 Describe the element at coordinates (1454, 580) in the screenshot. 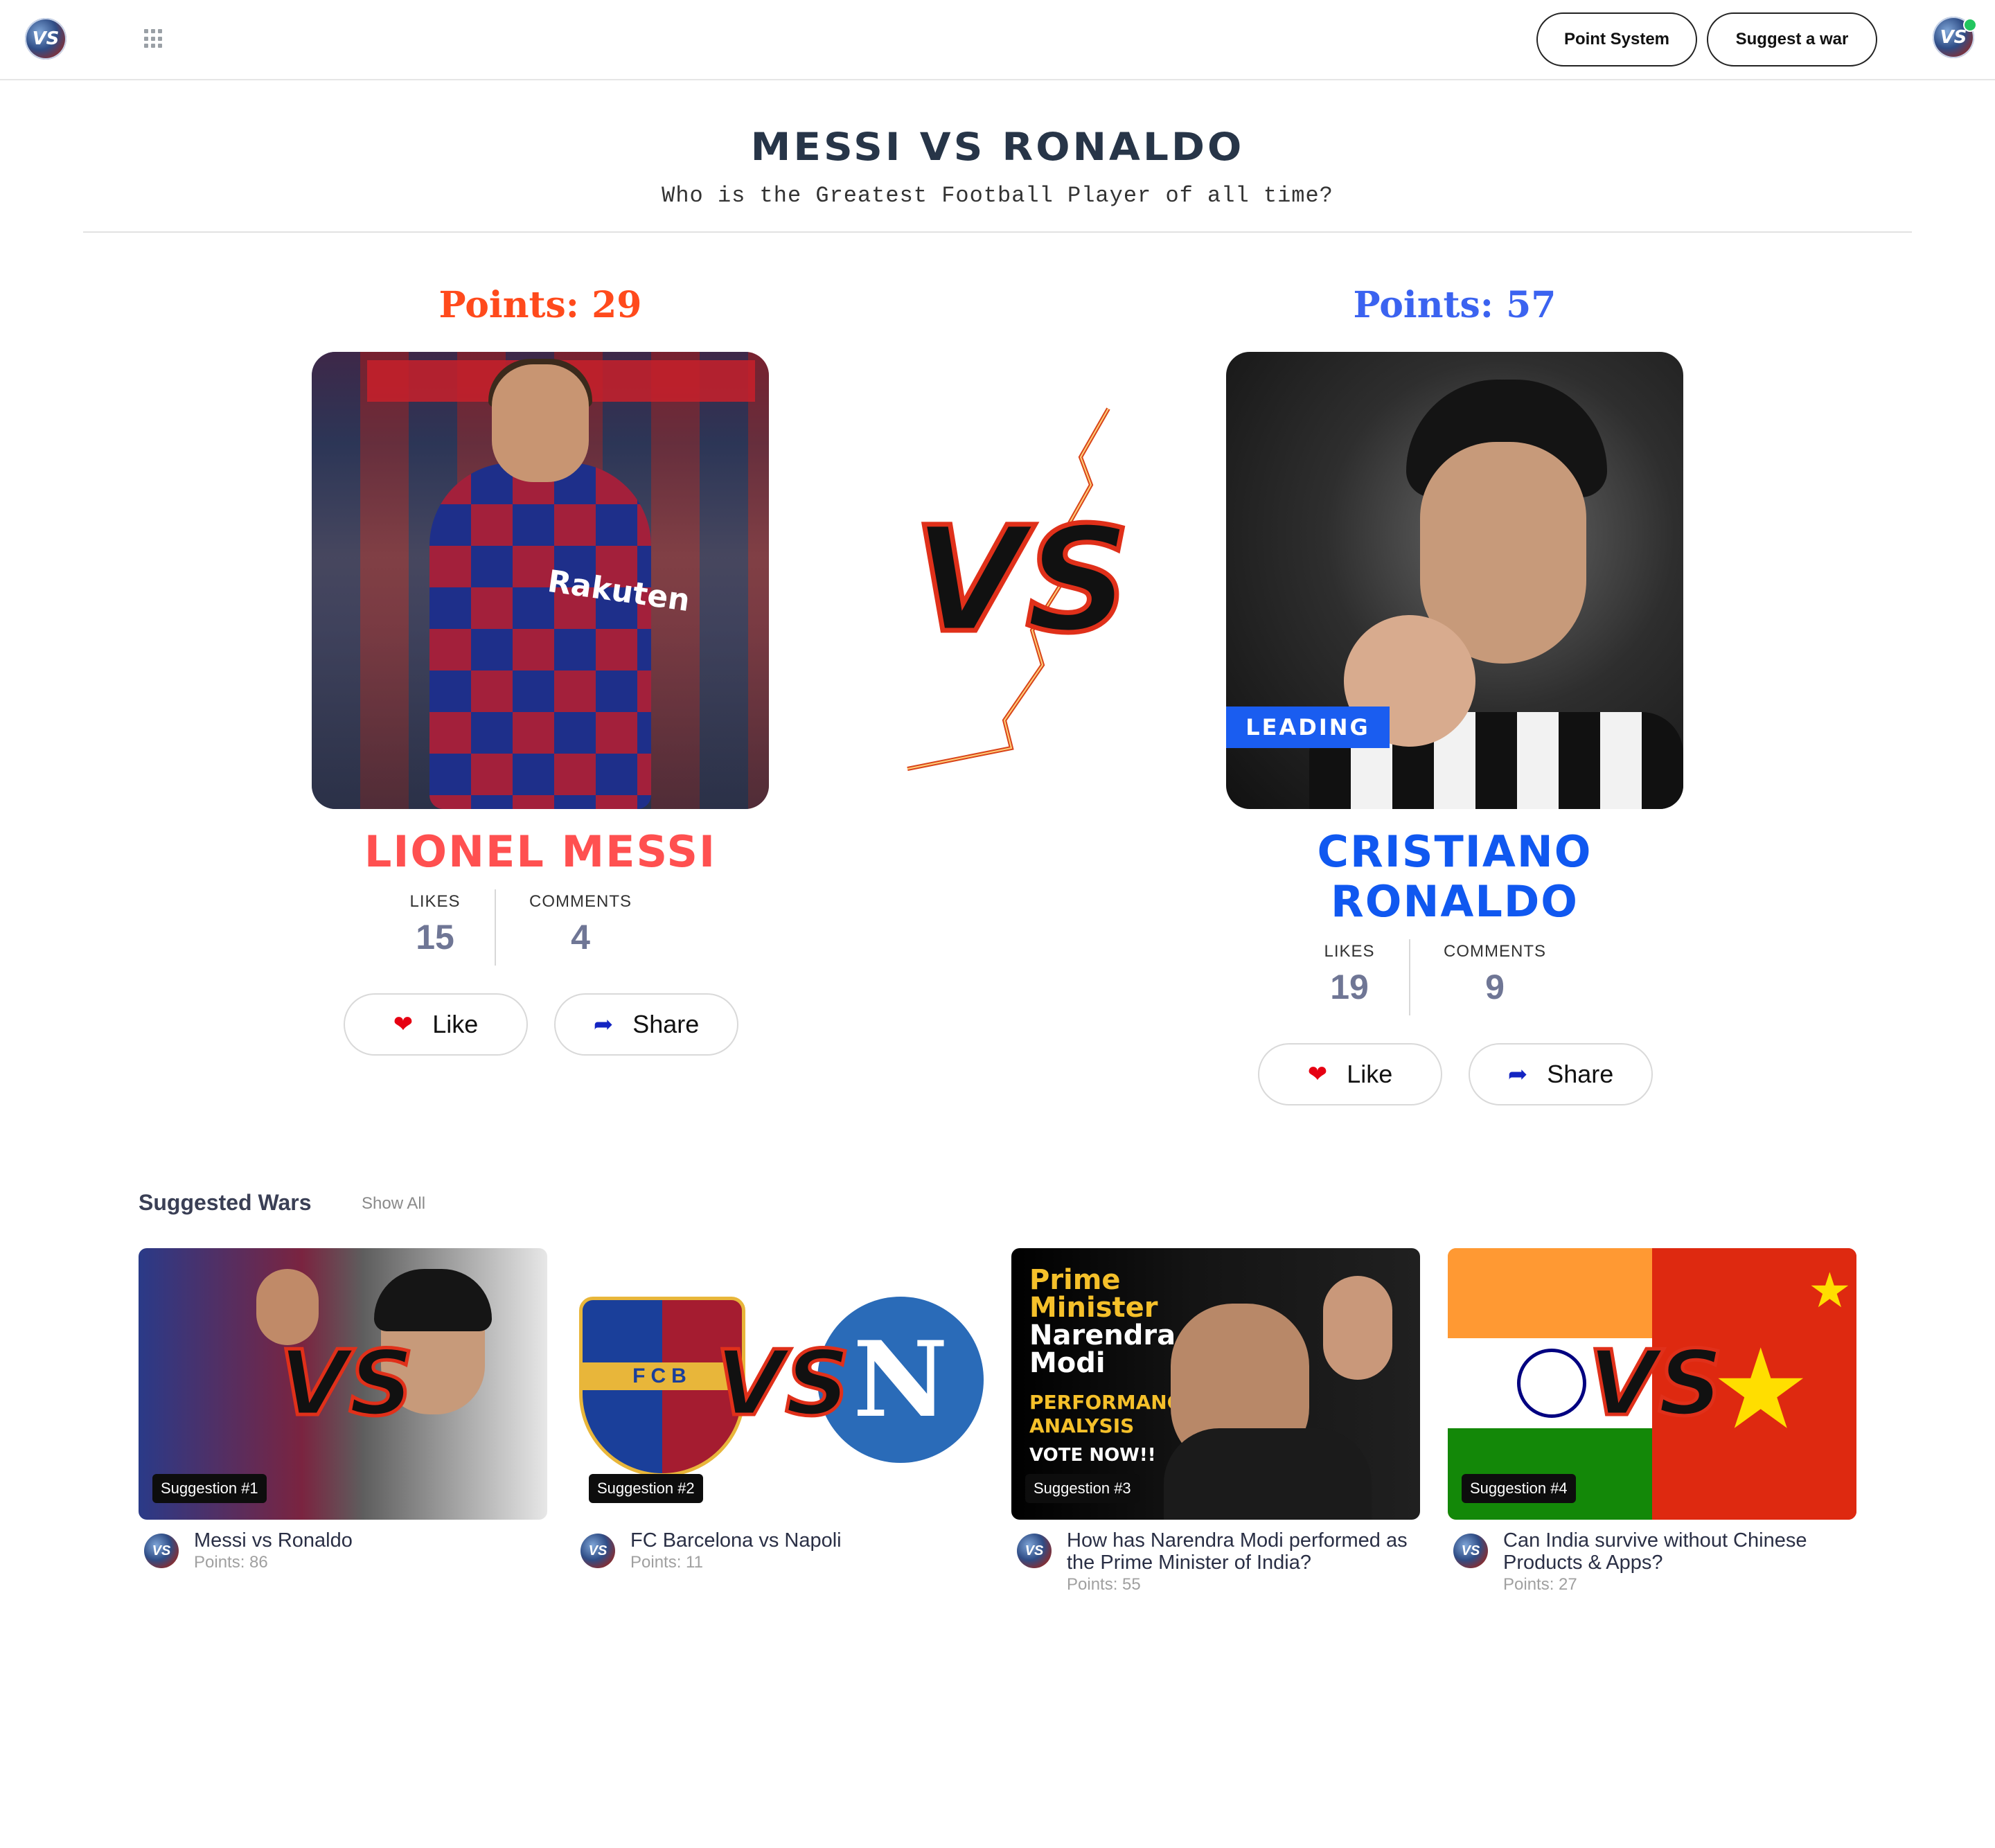

I see `right-contestant-photo: LEADING` at that location.